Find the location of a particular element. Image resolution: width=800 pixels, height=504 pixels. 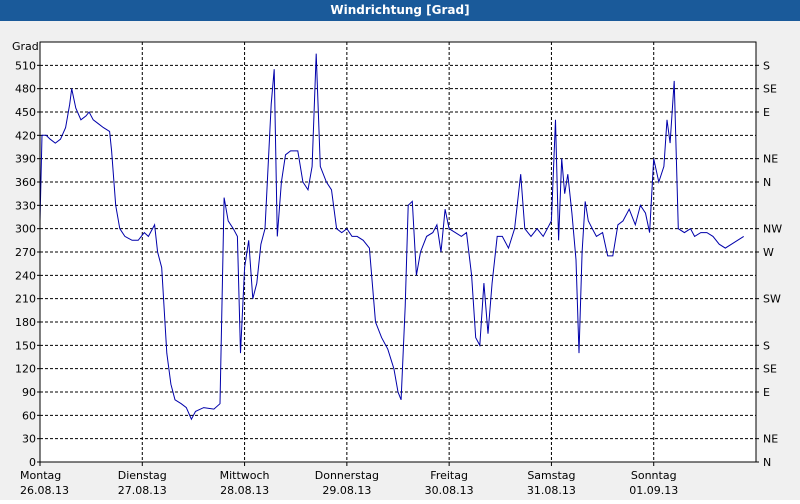

left-tick-label: 270 is located at coordinates (25, 252).